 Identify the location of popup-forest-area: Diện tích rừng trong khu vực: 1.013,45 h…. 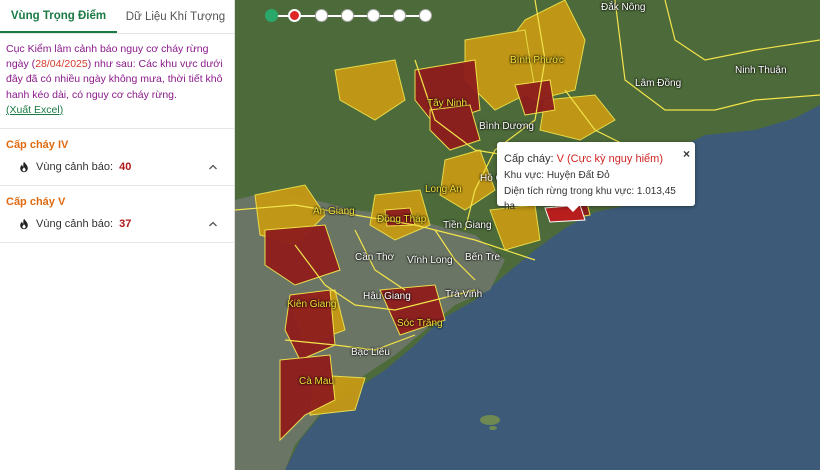
(590, 199).